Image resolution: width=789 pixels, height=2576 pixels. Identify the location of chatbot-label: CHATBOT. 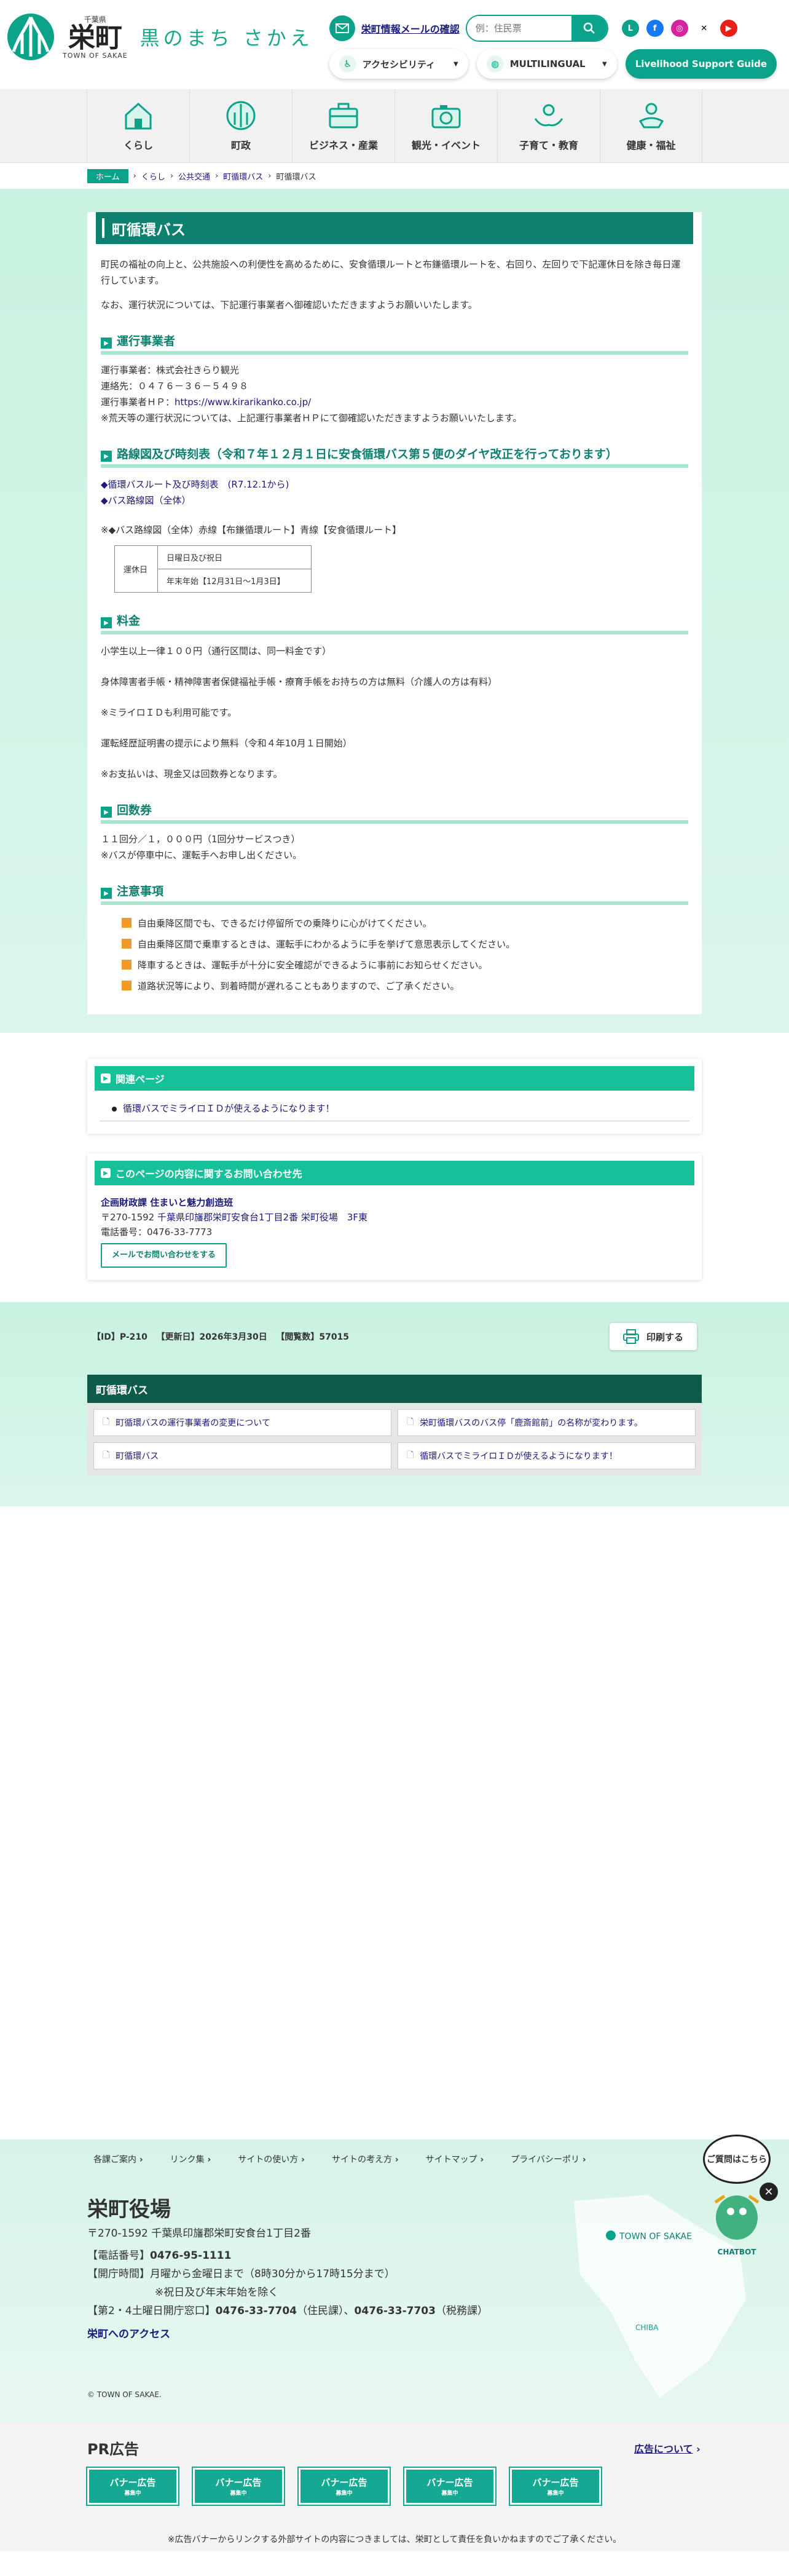
(736, 2252).